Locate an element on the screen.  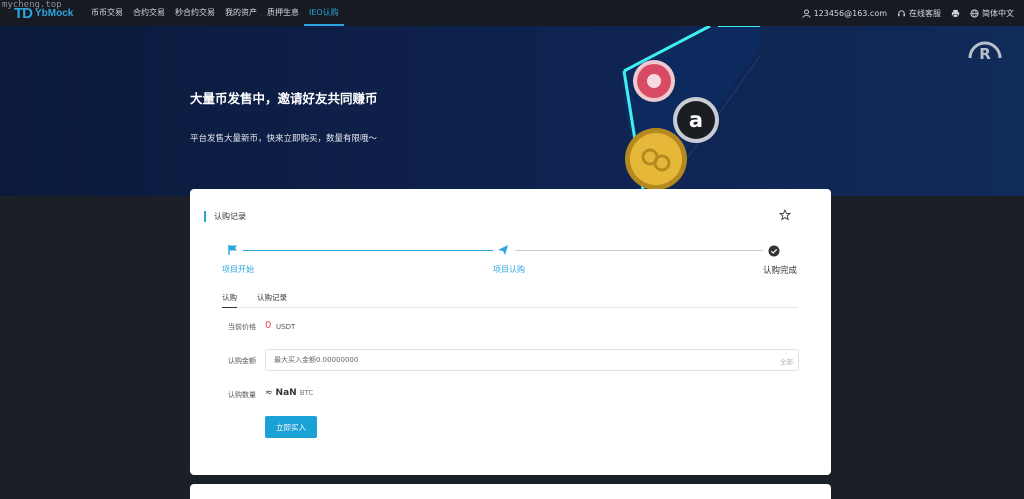
tab-subscribe-records: 认购记录 is located at coordinates (272, 300).